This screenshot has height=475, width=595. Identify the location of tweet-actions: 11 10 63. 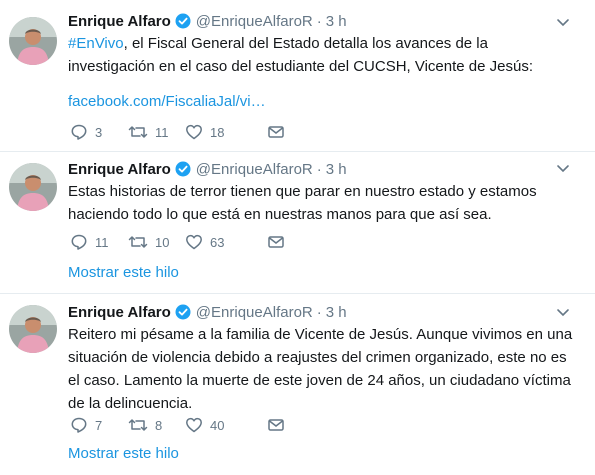
(177, 242).